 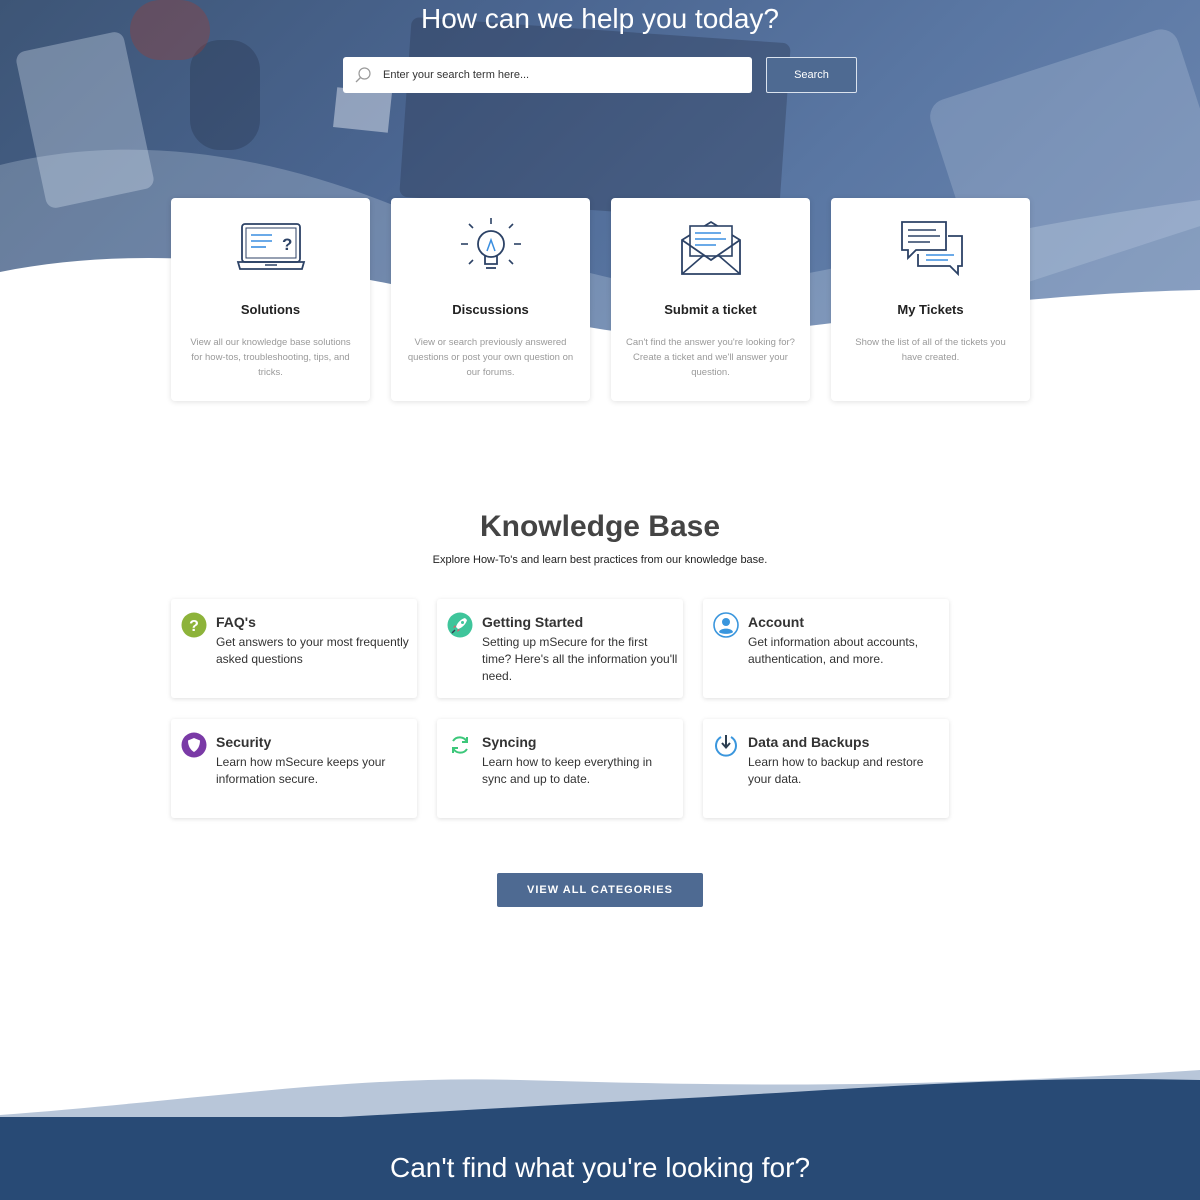 I want to click on card-title: My Tickets, so click(x=930, y=309).